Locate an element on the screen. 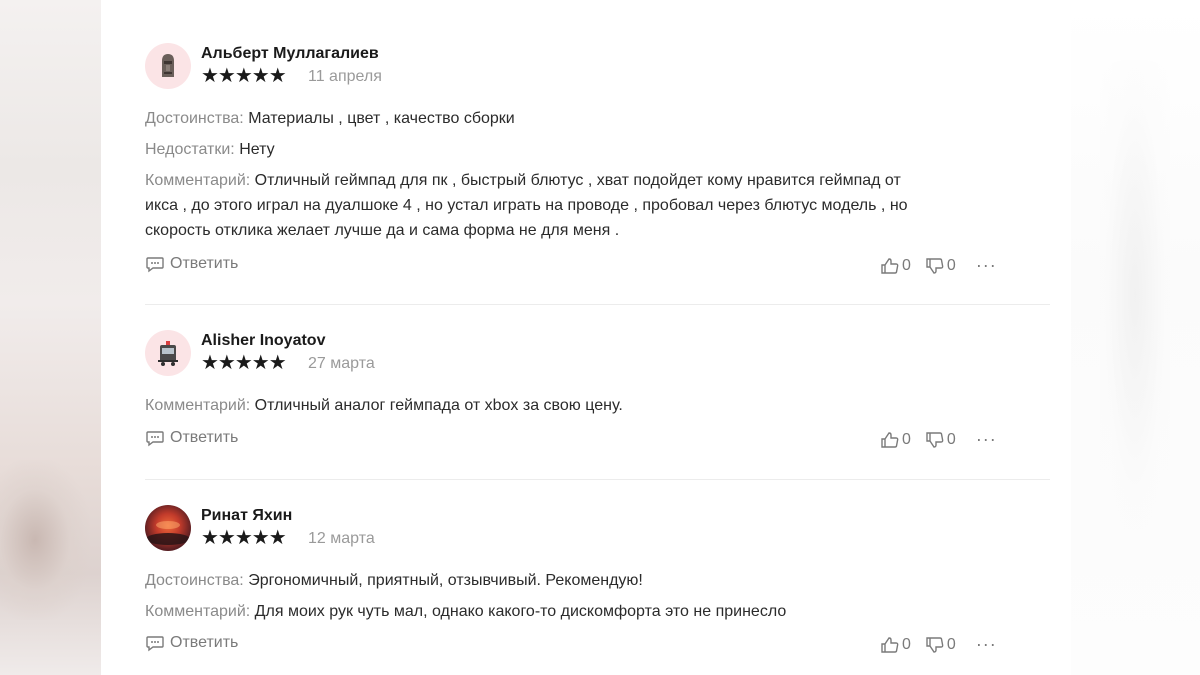 The image size is (1200, 675). review-author: Альберт Муллагалиев is located at coordinates (290, 53).